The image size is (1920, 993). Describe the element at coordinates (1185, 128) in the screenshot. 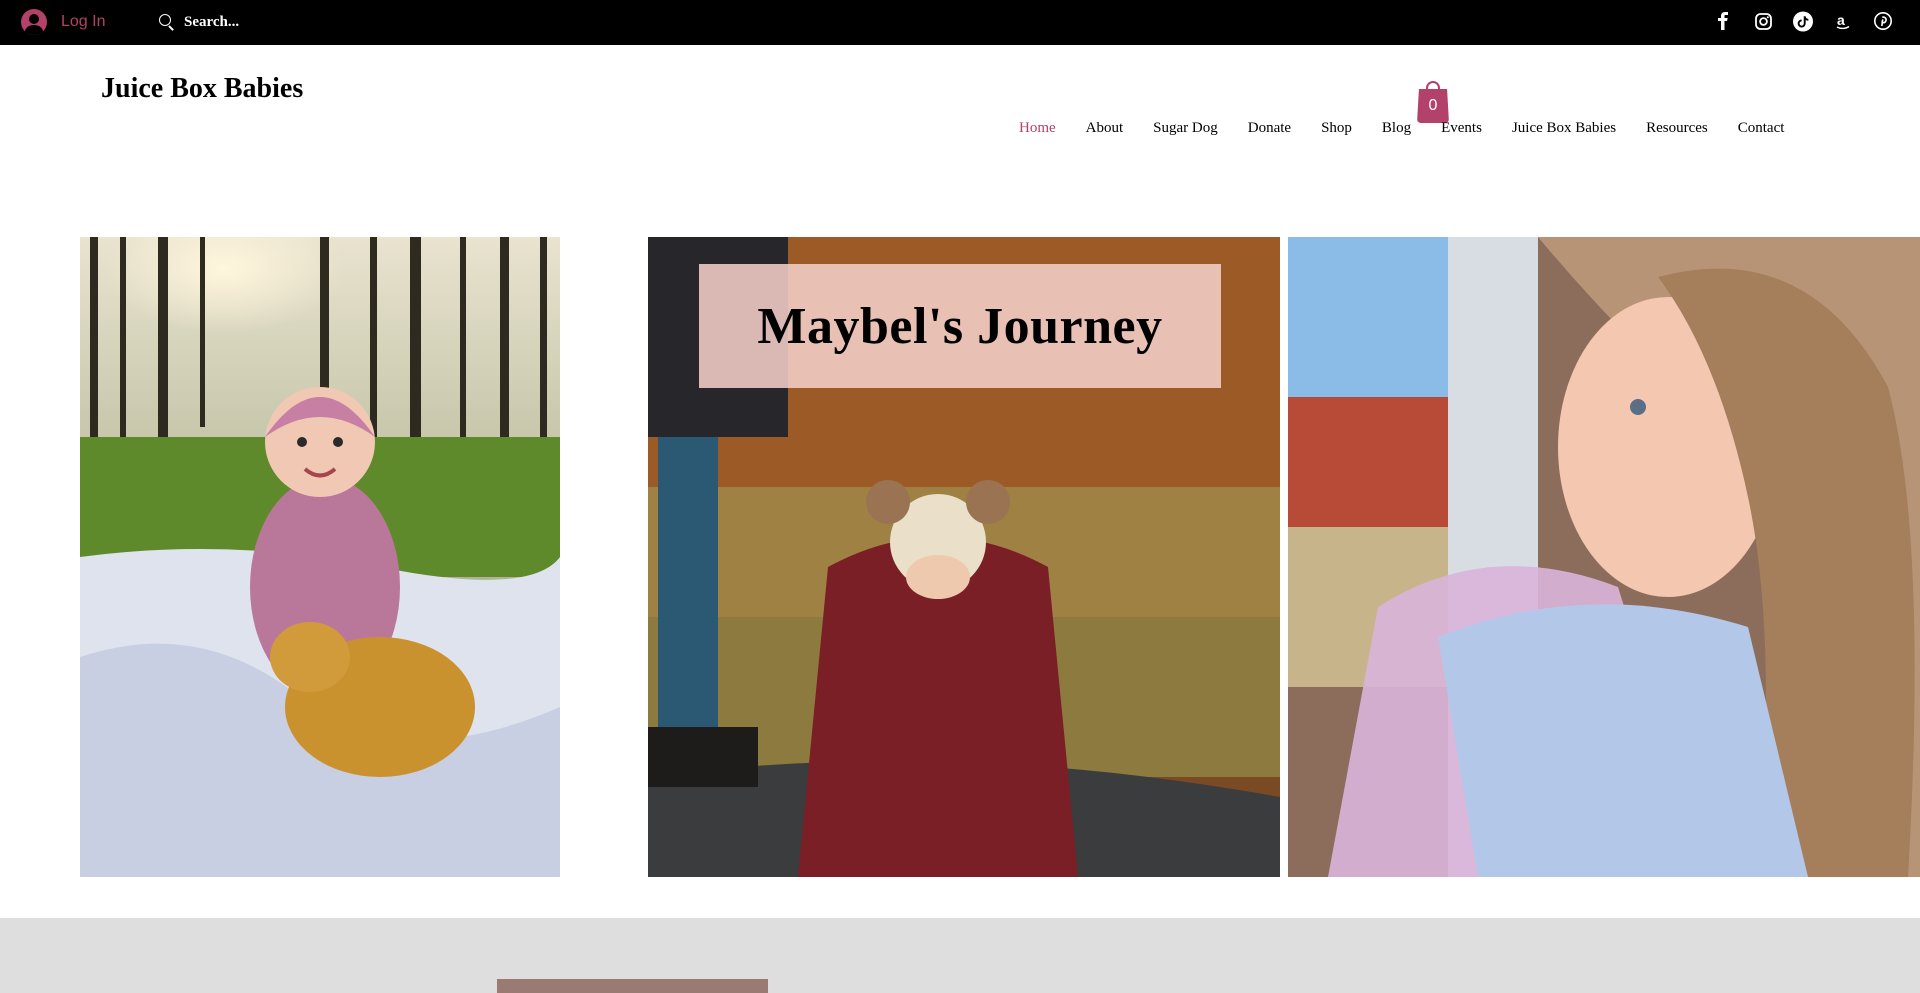

I see `nav-item-sugar-dog: Sugar Dog` at that location.